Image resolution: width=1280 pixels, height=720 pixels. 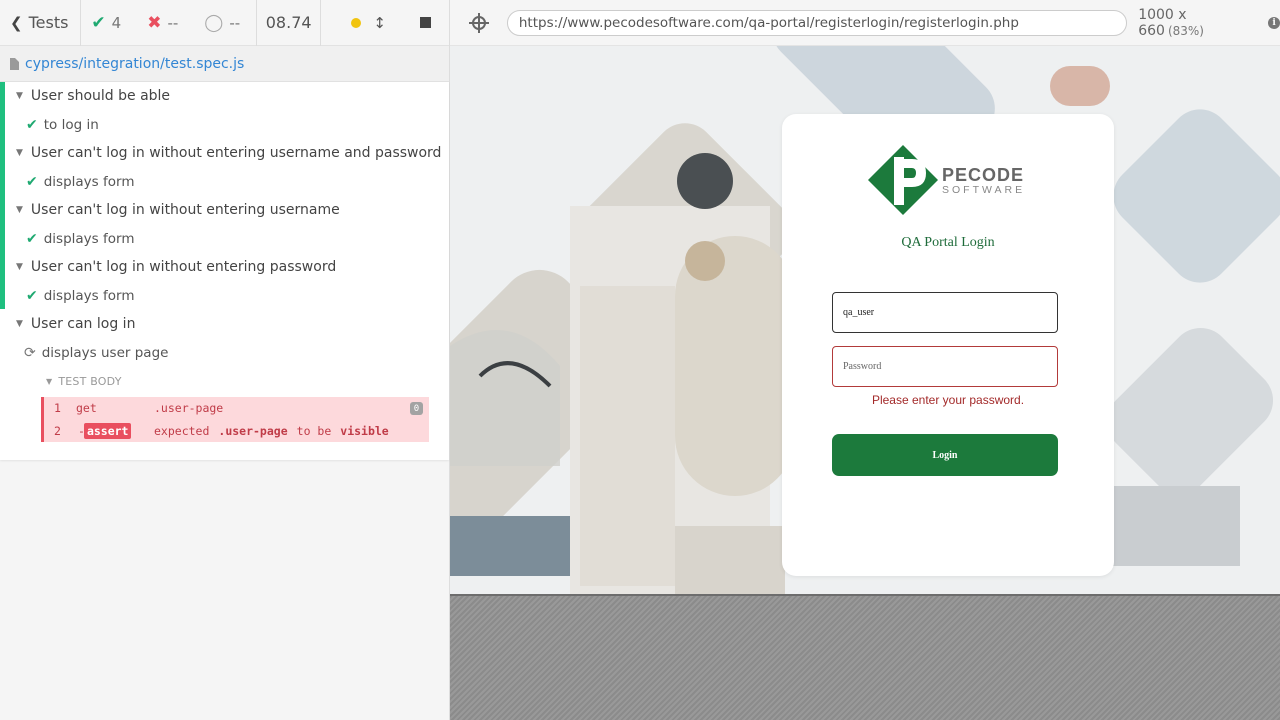 I want to click on pending-stat: ◯ --, so click(x=222, y=23).